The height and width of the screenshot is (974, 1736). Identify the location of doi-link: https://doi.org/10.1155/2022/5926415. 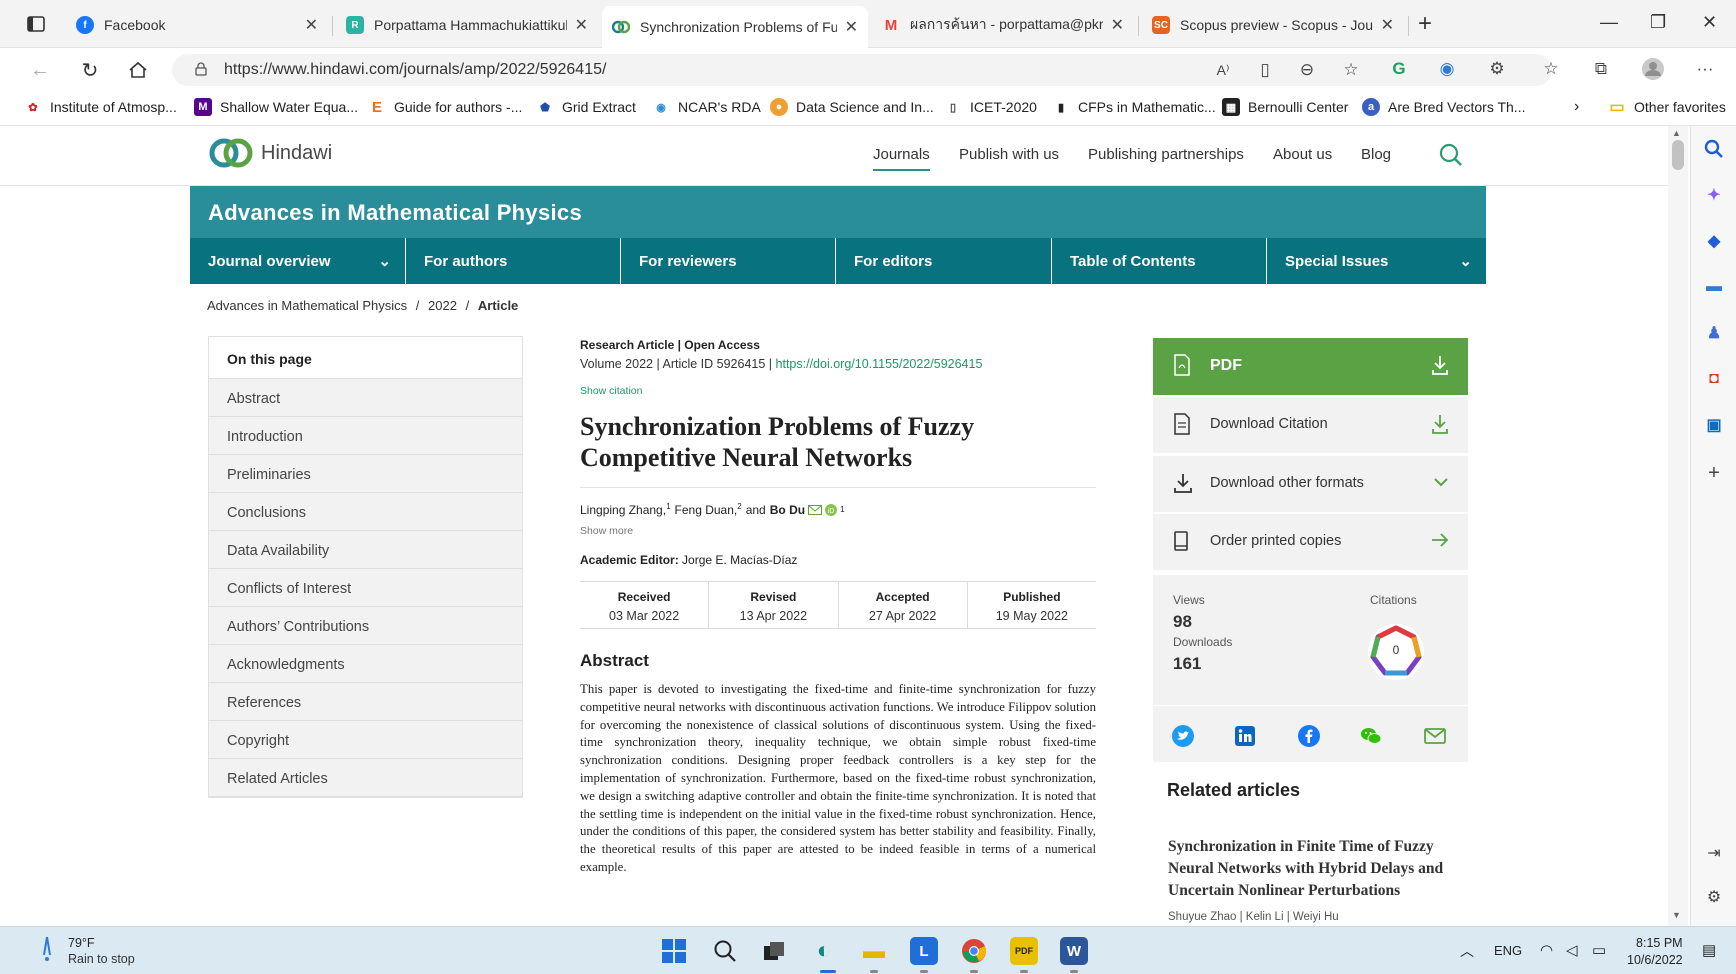
(879, 364).